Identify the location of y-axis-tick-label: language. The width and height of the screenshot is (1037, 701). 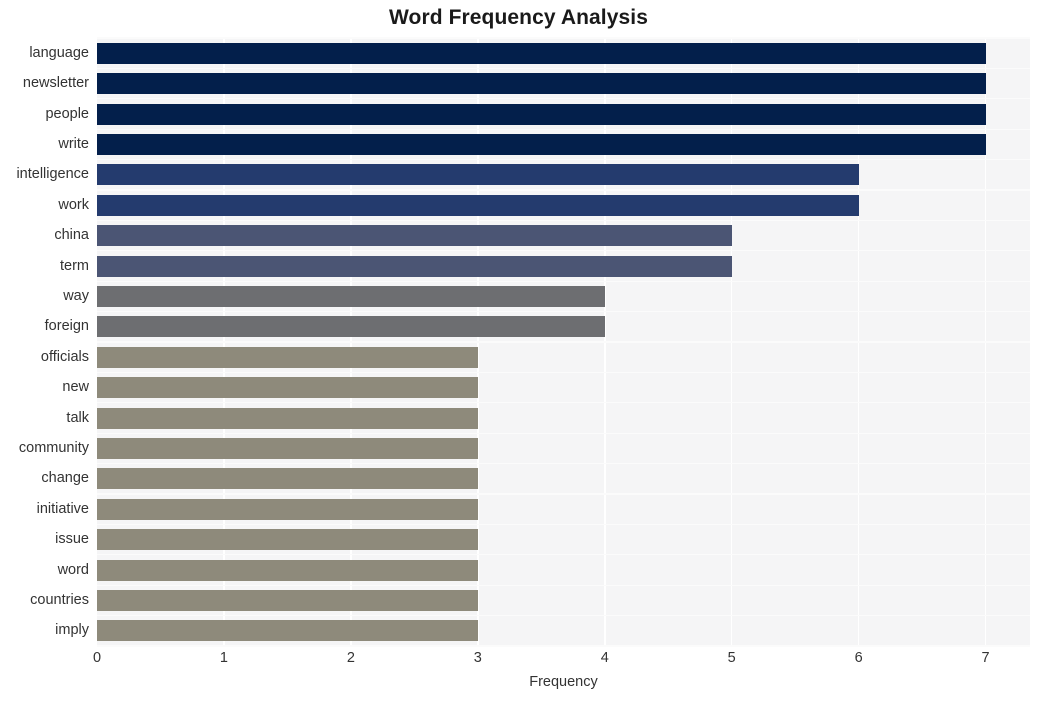
(59, 52).